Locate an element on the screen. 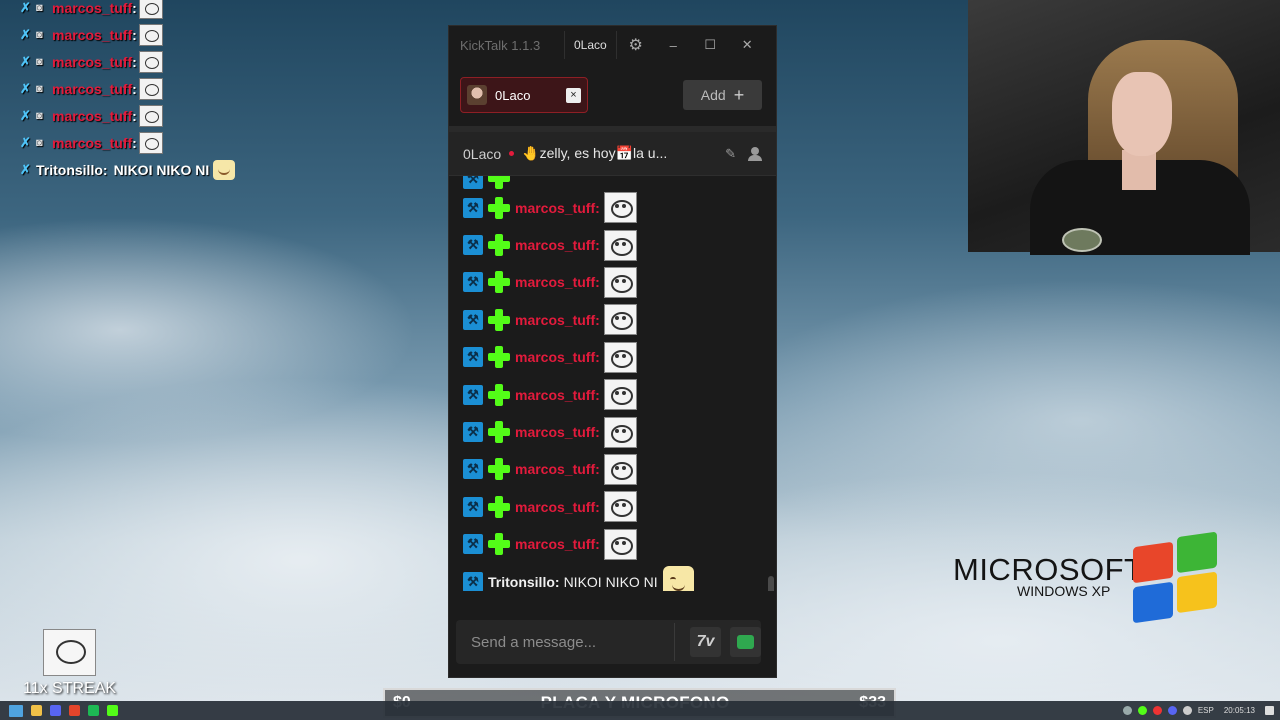  user-icon is located at coordinates (755, 153).